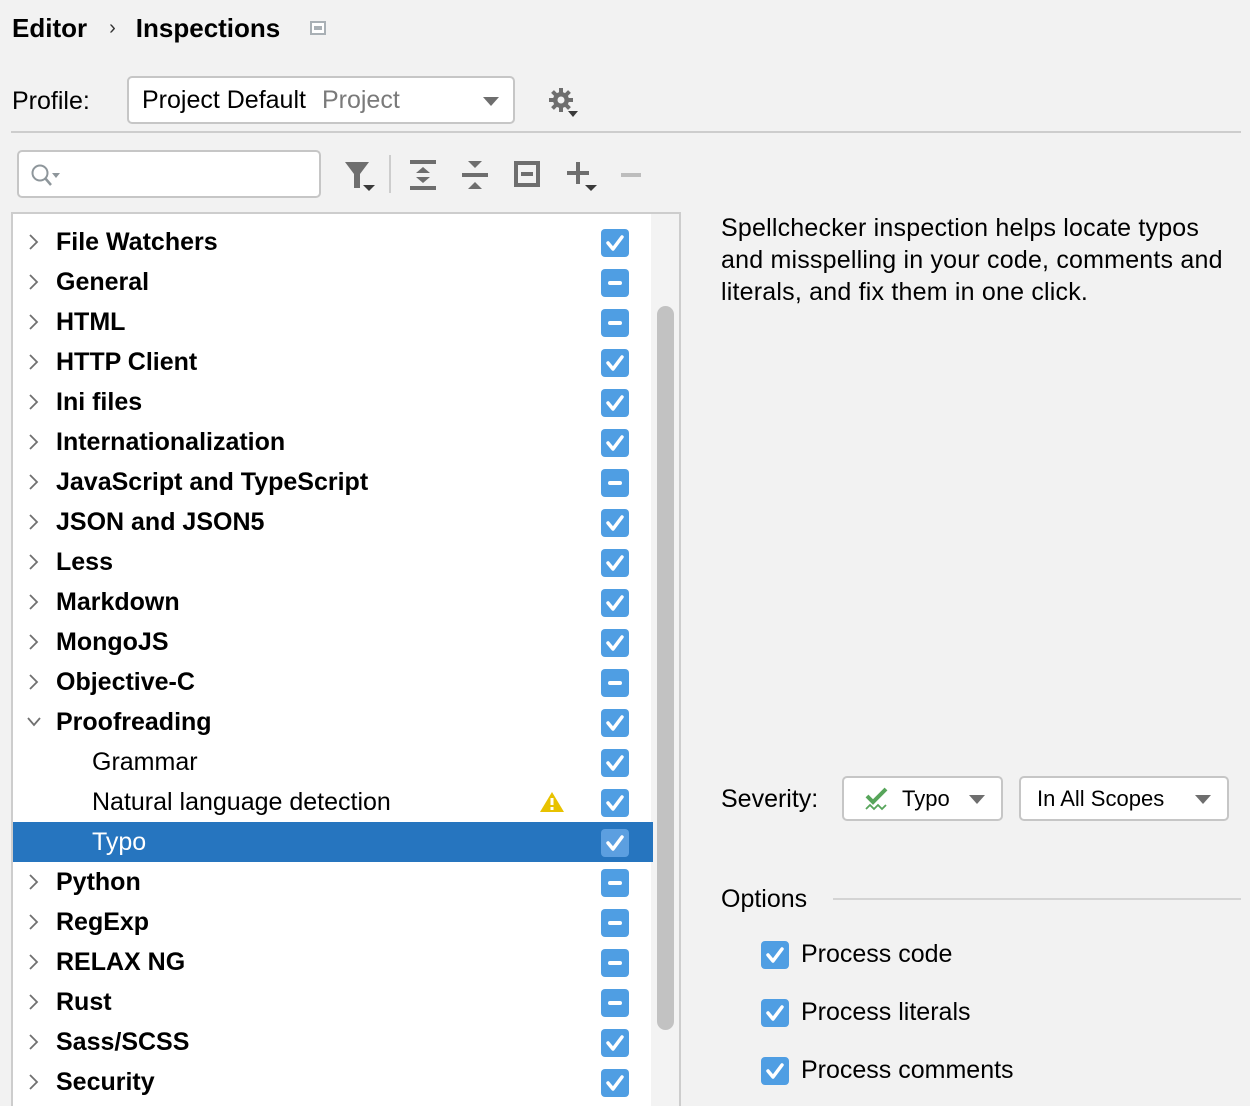  What do you see at coordinates (581, 175) in the screenshot?
I see `add-icon` at bounding box center [581, 175].